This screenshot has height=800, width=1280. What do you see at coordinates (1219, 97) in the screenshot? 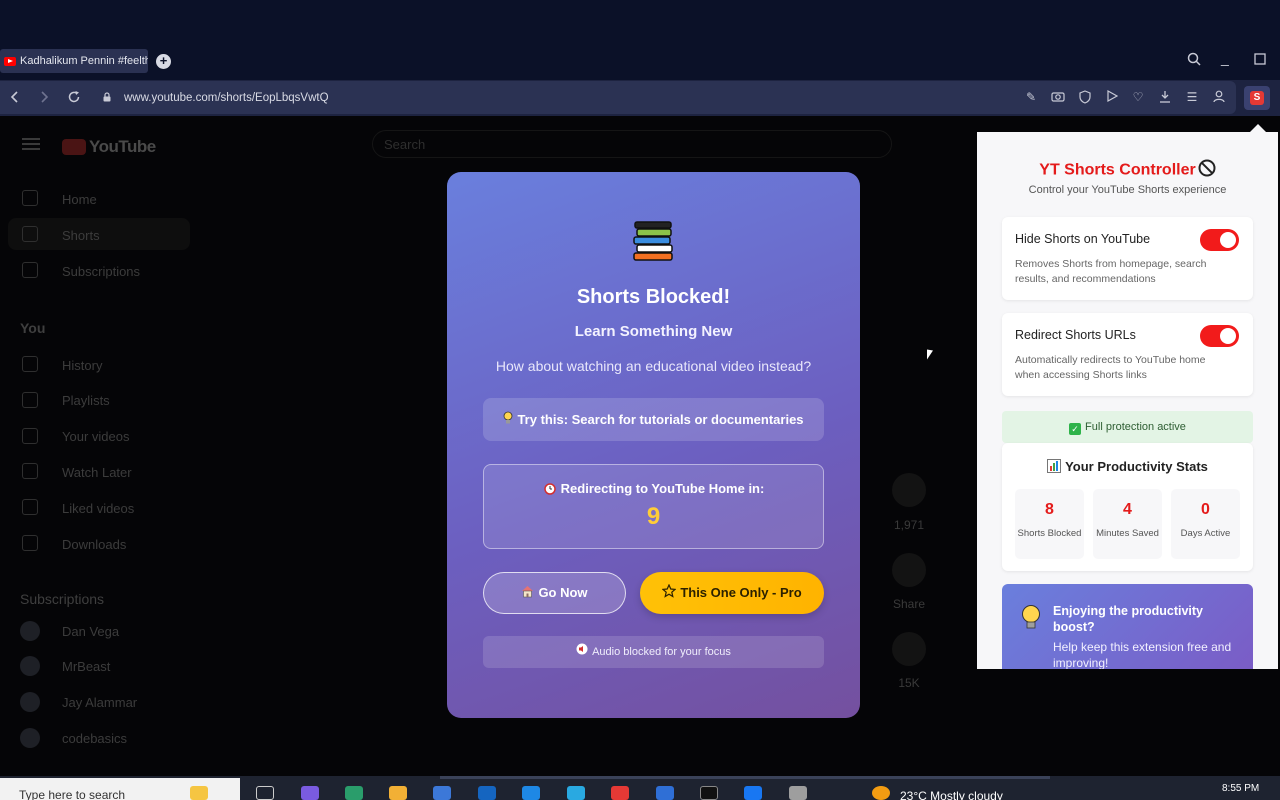
I see `profile-icon` at bounding box center [1219, 97].